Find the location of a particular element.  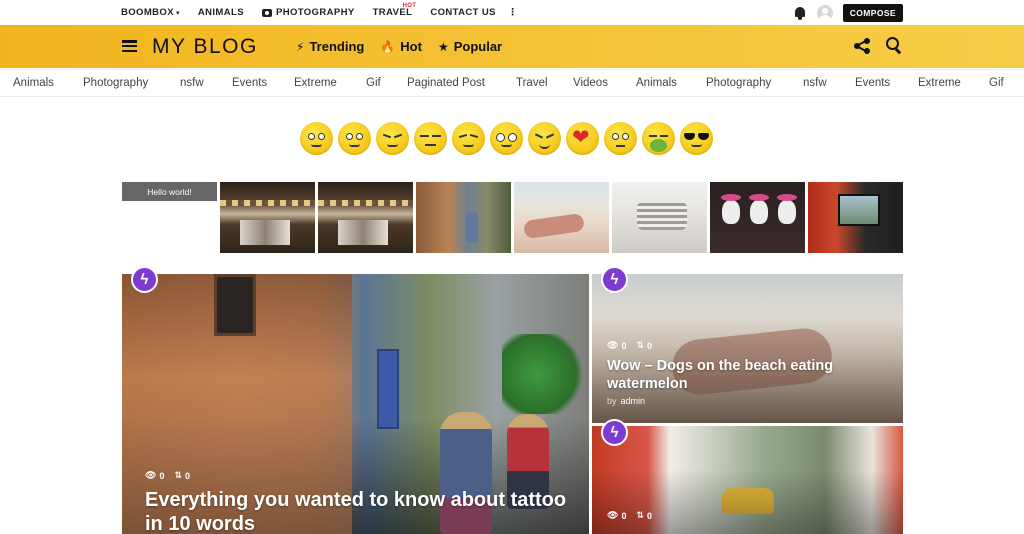

post-card: 👁 0 ⇅ 0 is located at coordinates (747, 480).